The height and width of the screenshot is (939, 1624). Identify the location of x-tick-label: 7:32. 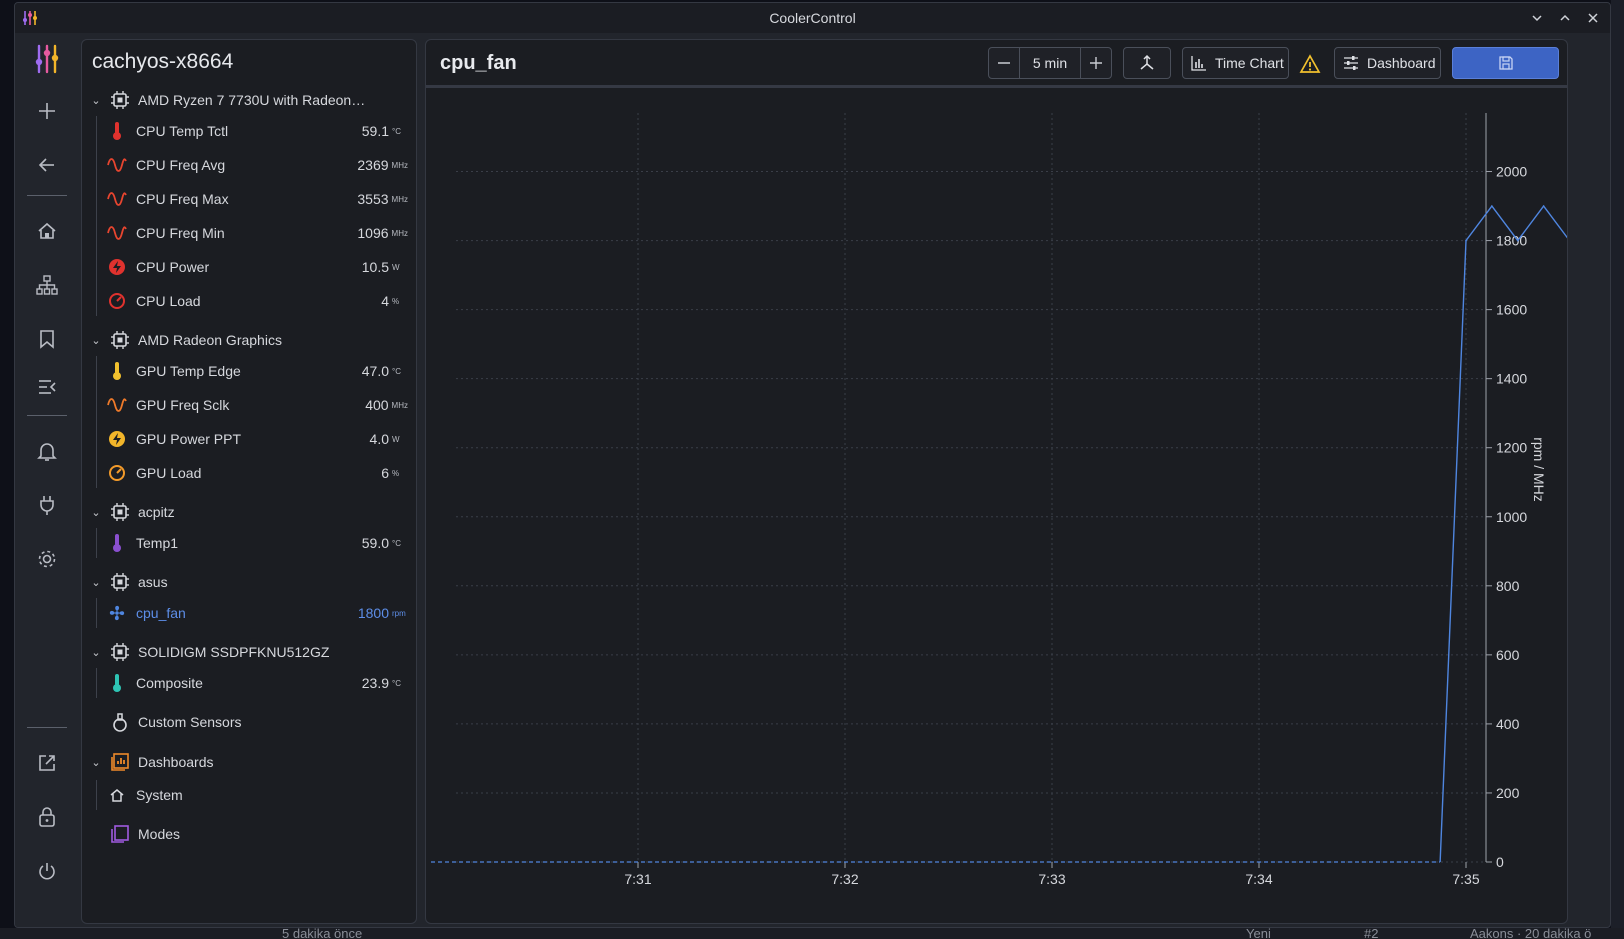
(844, 879).